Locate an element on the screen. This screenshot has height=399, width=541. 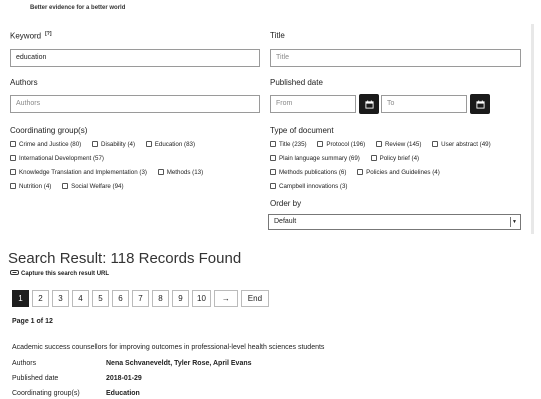
published-date-label: Published date is located at coordinates (296, 82).